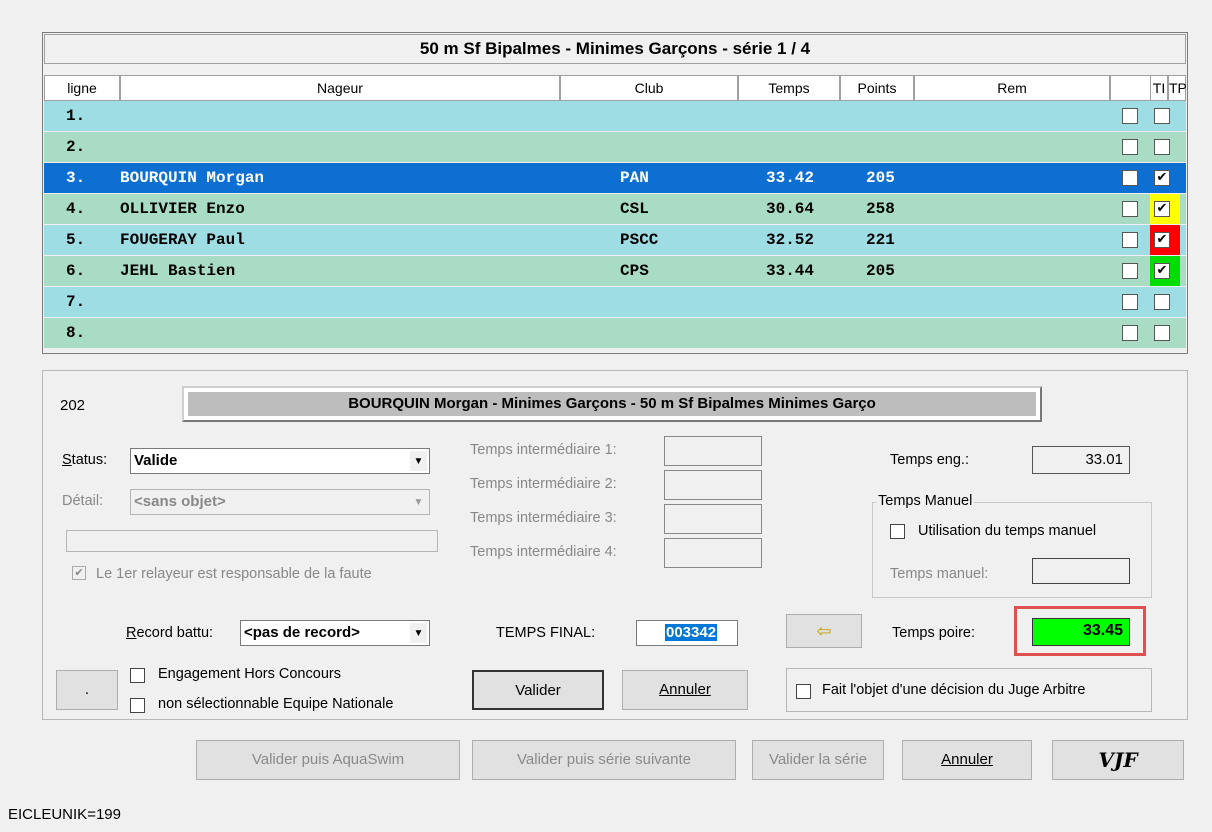 The image size is (1212, 832). What do you see at coordinates (1012, 88) in the screenshot?
I see `header-rem: Rem` at bounding box center [1012, 88].